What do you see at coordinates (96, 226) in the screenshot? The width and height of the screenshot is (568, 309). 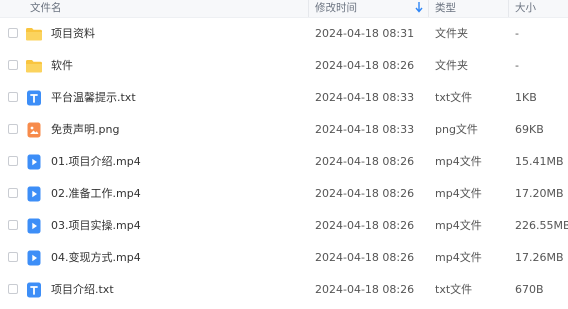 I see `file-name: 03.项目实操.mp4` at bounding box center [96, 226].